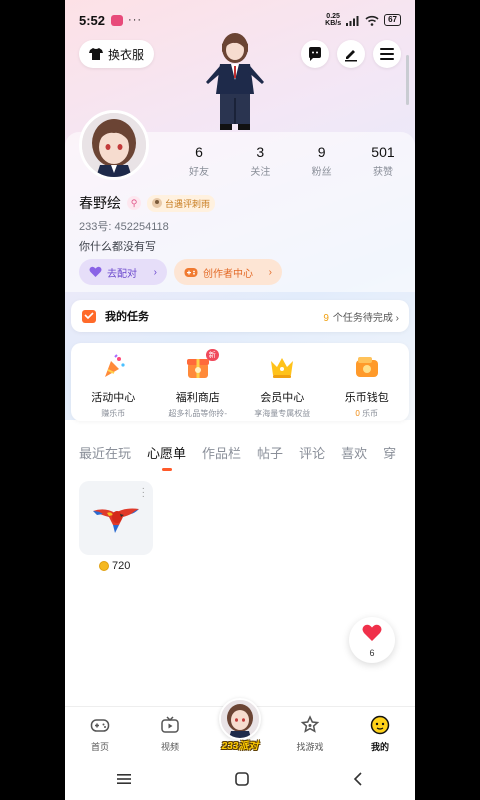  Describe the element at coordinates (124, 779) in the screenshot. I see `recent-apps-icon` at that location.